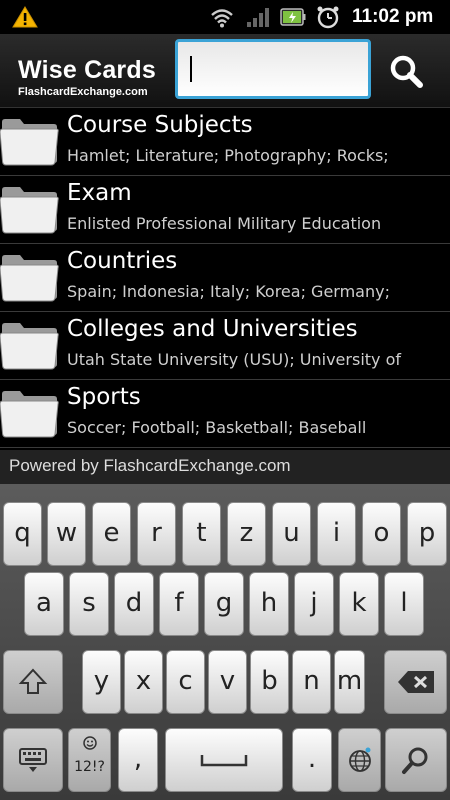 The image size is (450, 800). Describe the element at coordinates (101, 682) in the screenshot. I see `key-y: y` at that location.